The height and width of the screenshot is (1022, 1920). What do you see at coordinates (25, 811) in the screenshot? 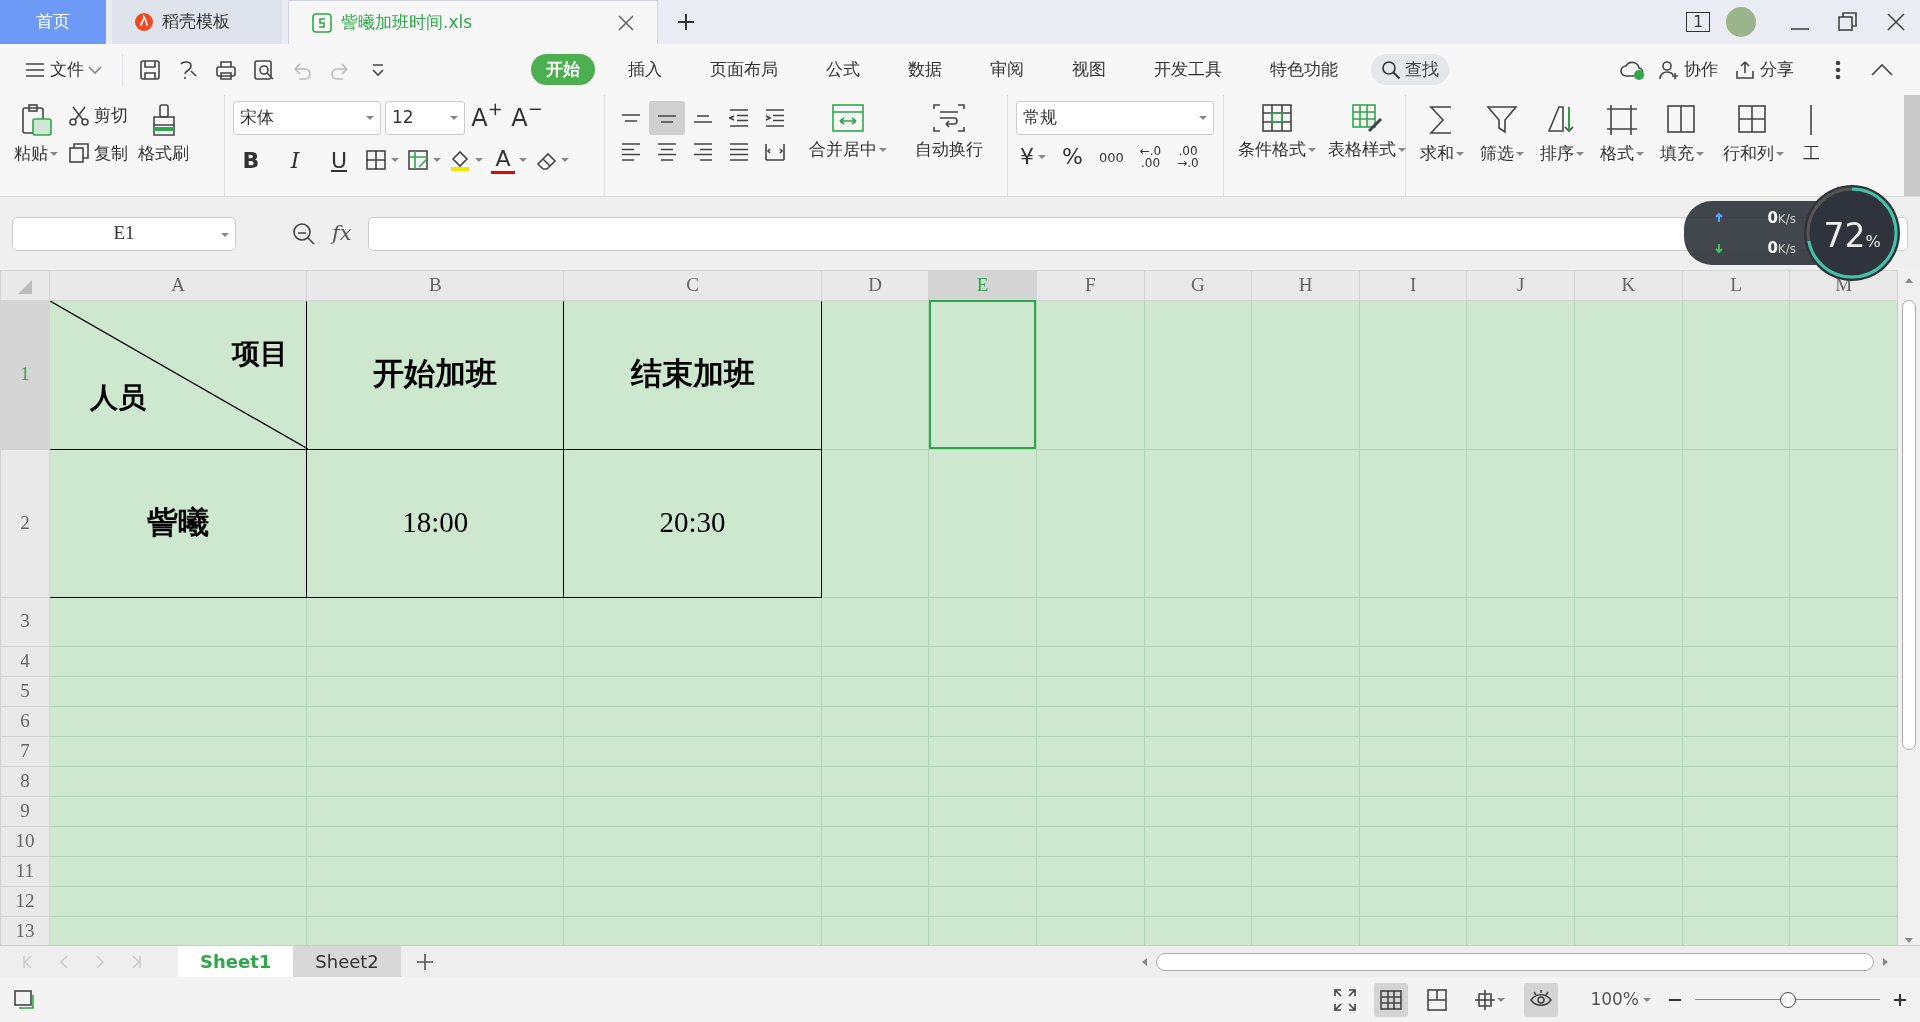
I see `row-header: 9` at bounding box center [25, 811].